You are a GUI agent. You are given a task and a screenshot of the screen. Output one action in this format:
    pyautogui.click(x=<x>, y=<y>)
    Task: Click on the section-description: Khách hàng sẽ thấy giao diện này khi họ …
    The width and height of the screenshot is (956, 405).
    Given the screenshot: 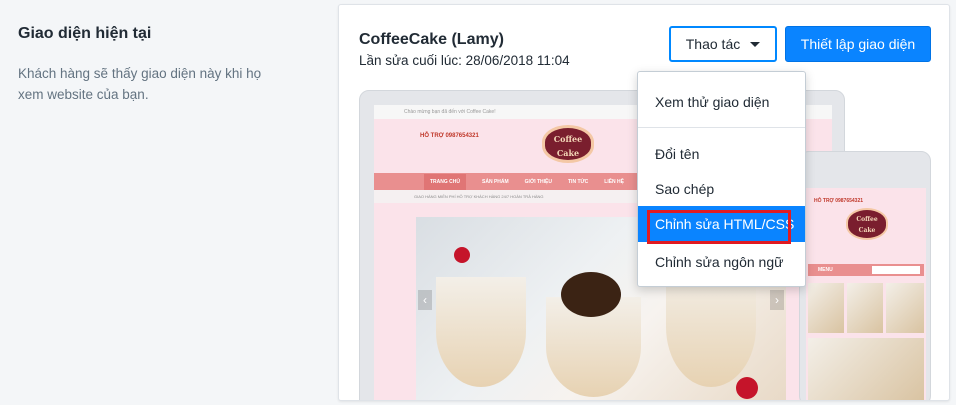 What is the action you would take?
    pyautogui.click(x=140, y=84)
    